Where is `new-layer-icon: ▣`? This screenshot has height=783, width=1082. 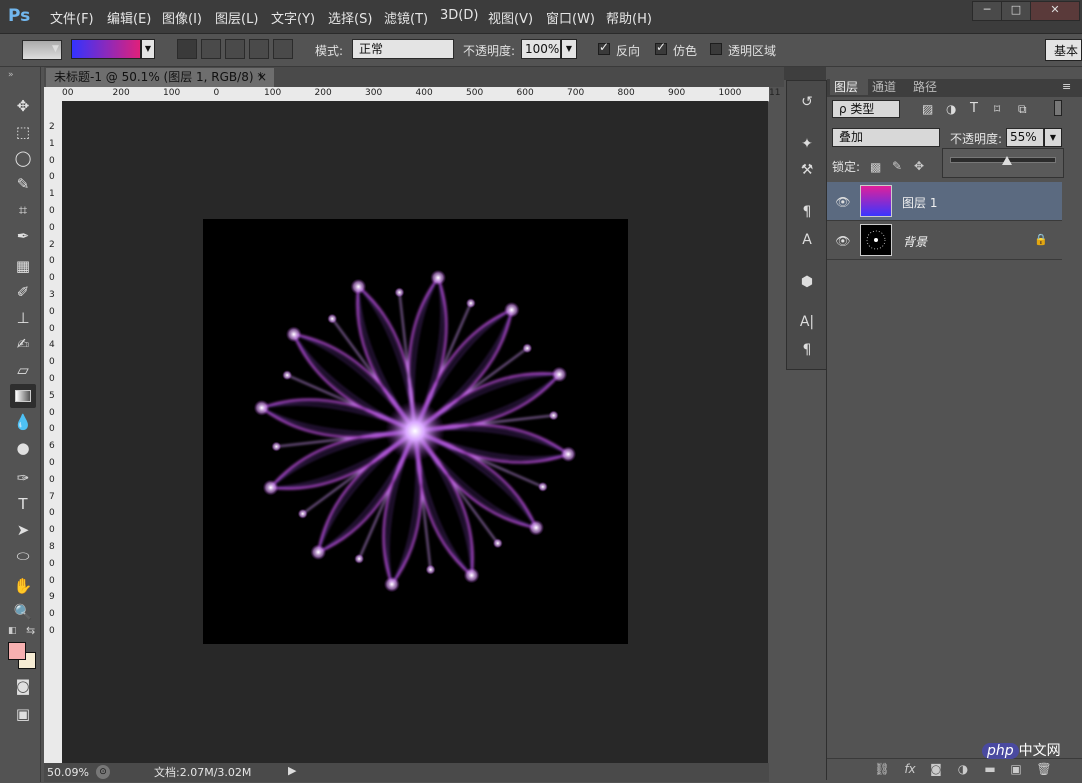 new-layer-icon: ▣ is located at coordinates (1016, 769).